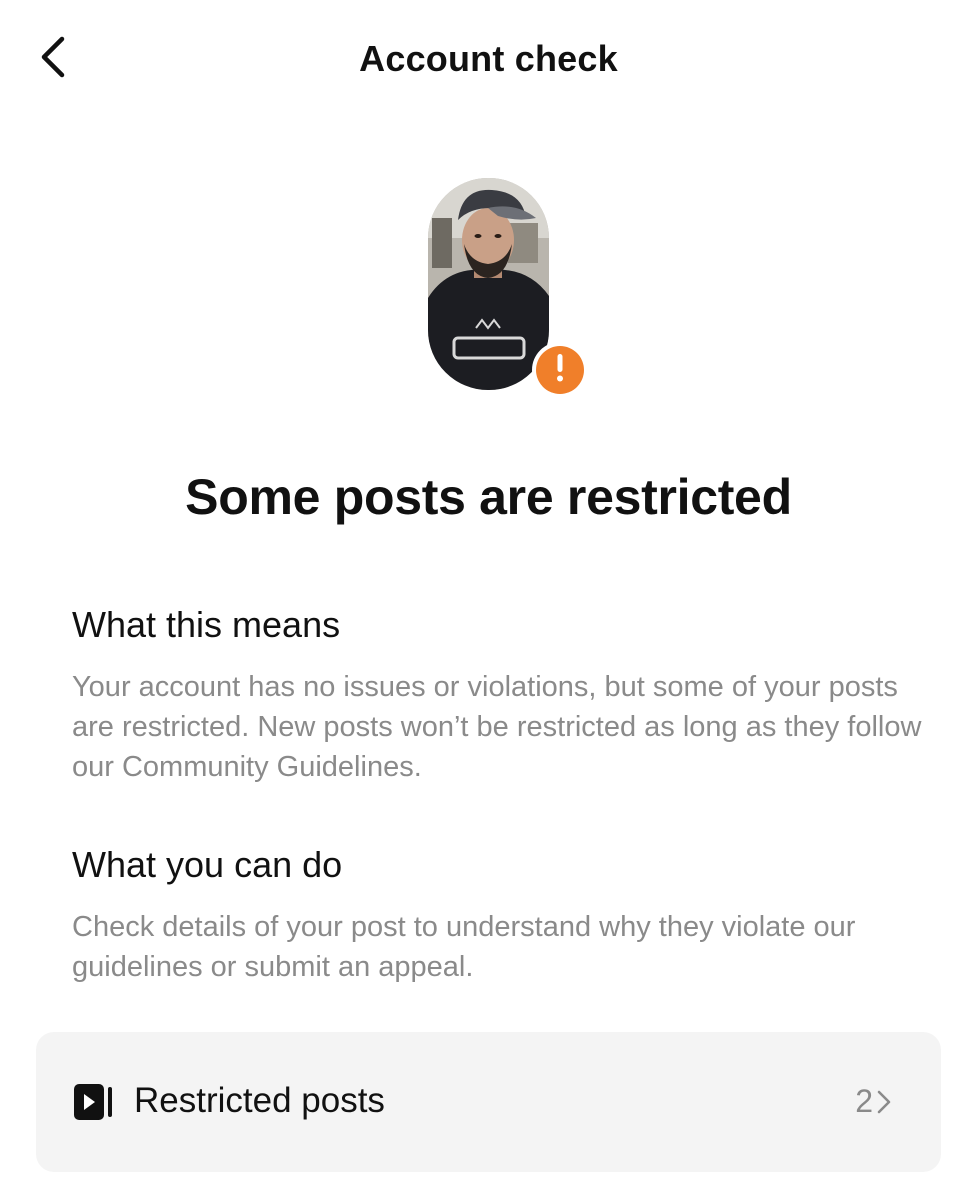 This screenshot has height=1200, width=977. Describe the element at coordinates (259, 1100) in the screenshot. I see `restricted-posts-label: Restricted posts` at that location.